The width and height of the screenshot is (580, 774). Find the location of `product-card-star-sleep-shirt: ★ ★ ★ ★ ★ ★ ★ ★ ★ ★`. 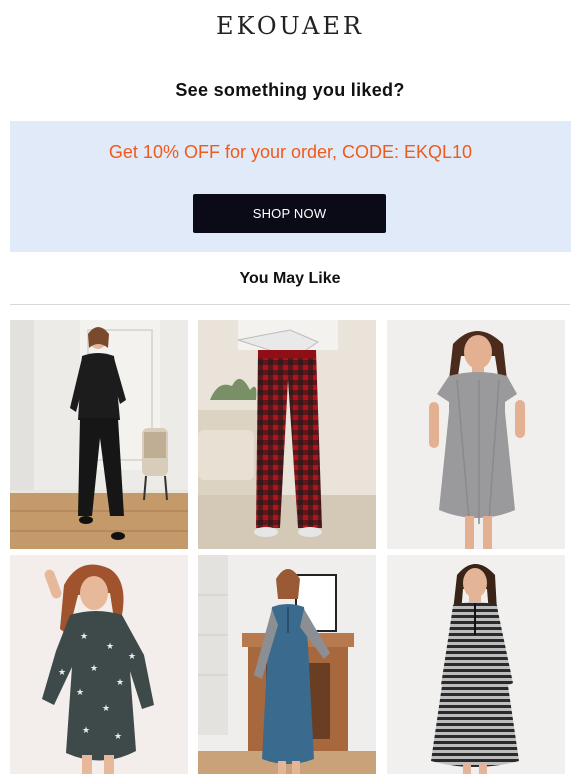

product-card-star-sleep-shirt: ★ ★ ★ ★ ★ ★ ★ ★ ★ ★ is located at coordinates (99, 664).